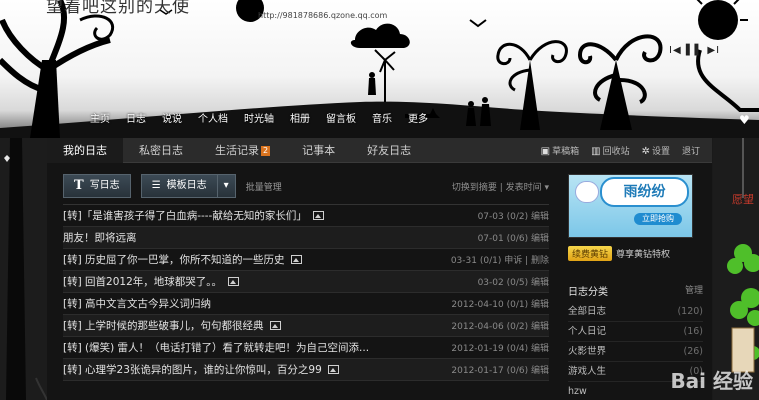 The image size is (759, 400). I want to click on vip-promo: 续费黄钻 尊享黄钻特权, so click(635, 253).